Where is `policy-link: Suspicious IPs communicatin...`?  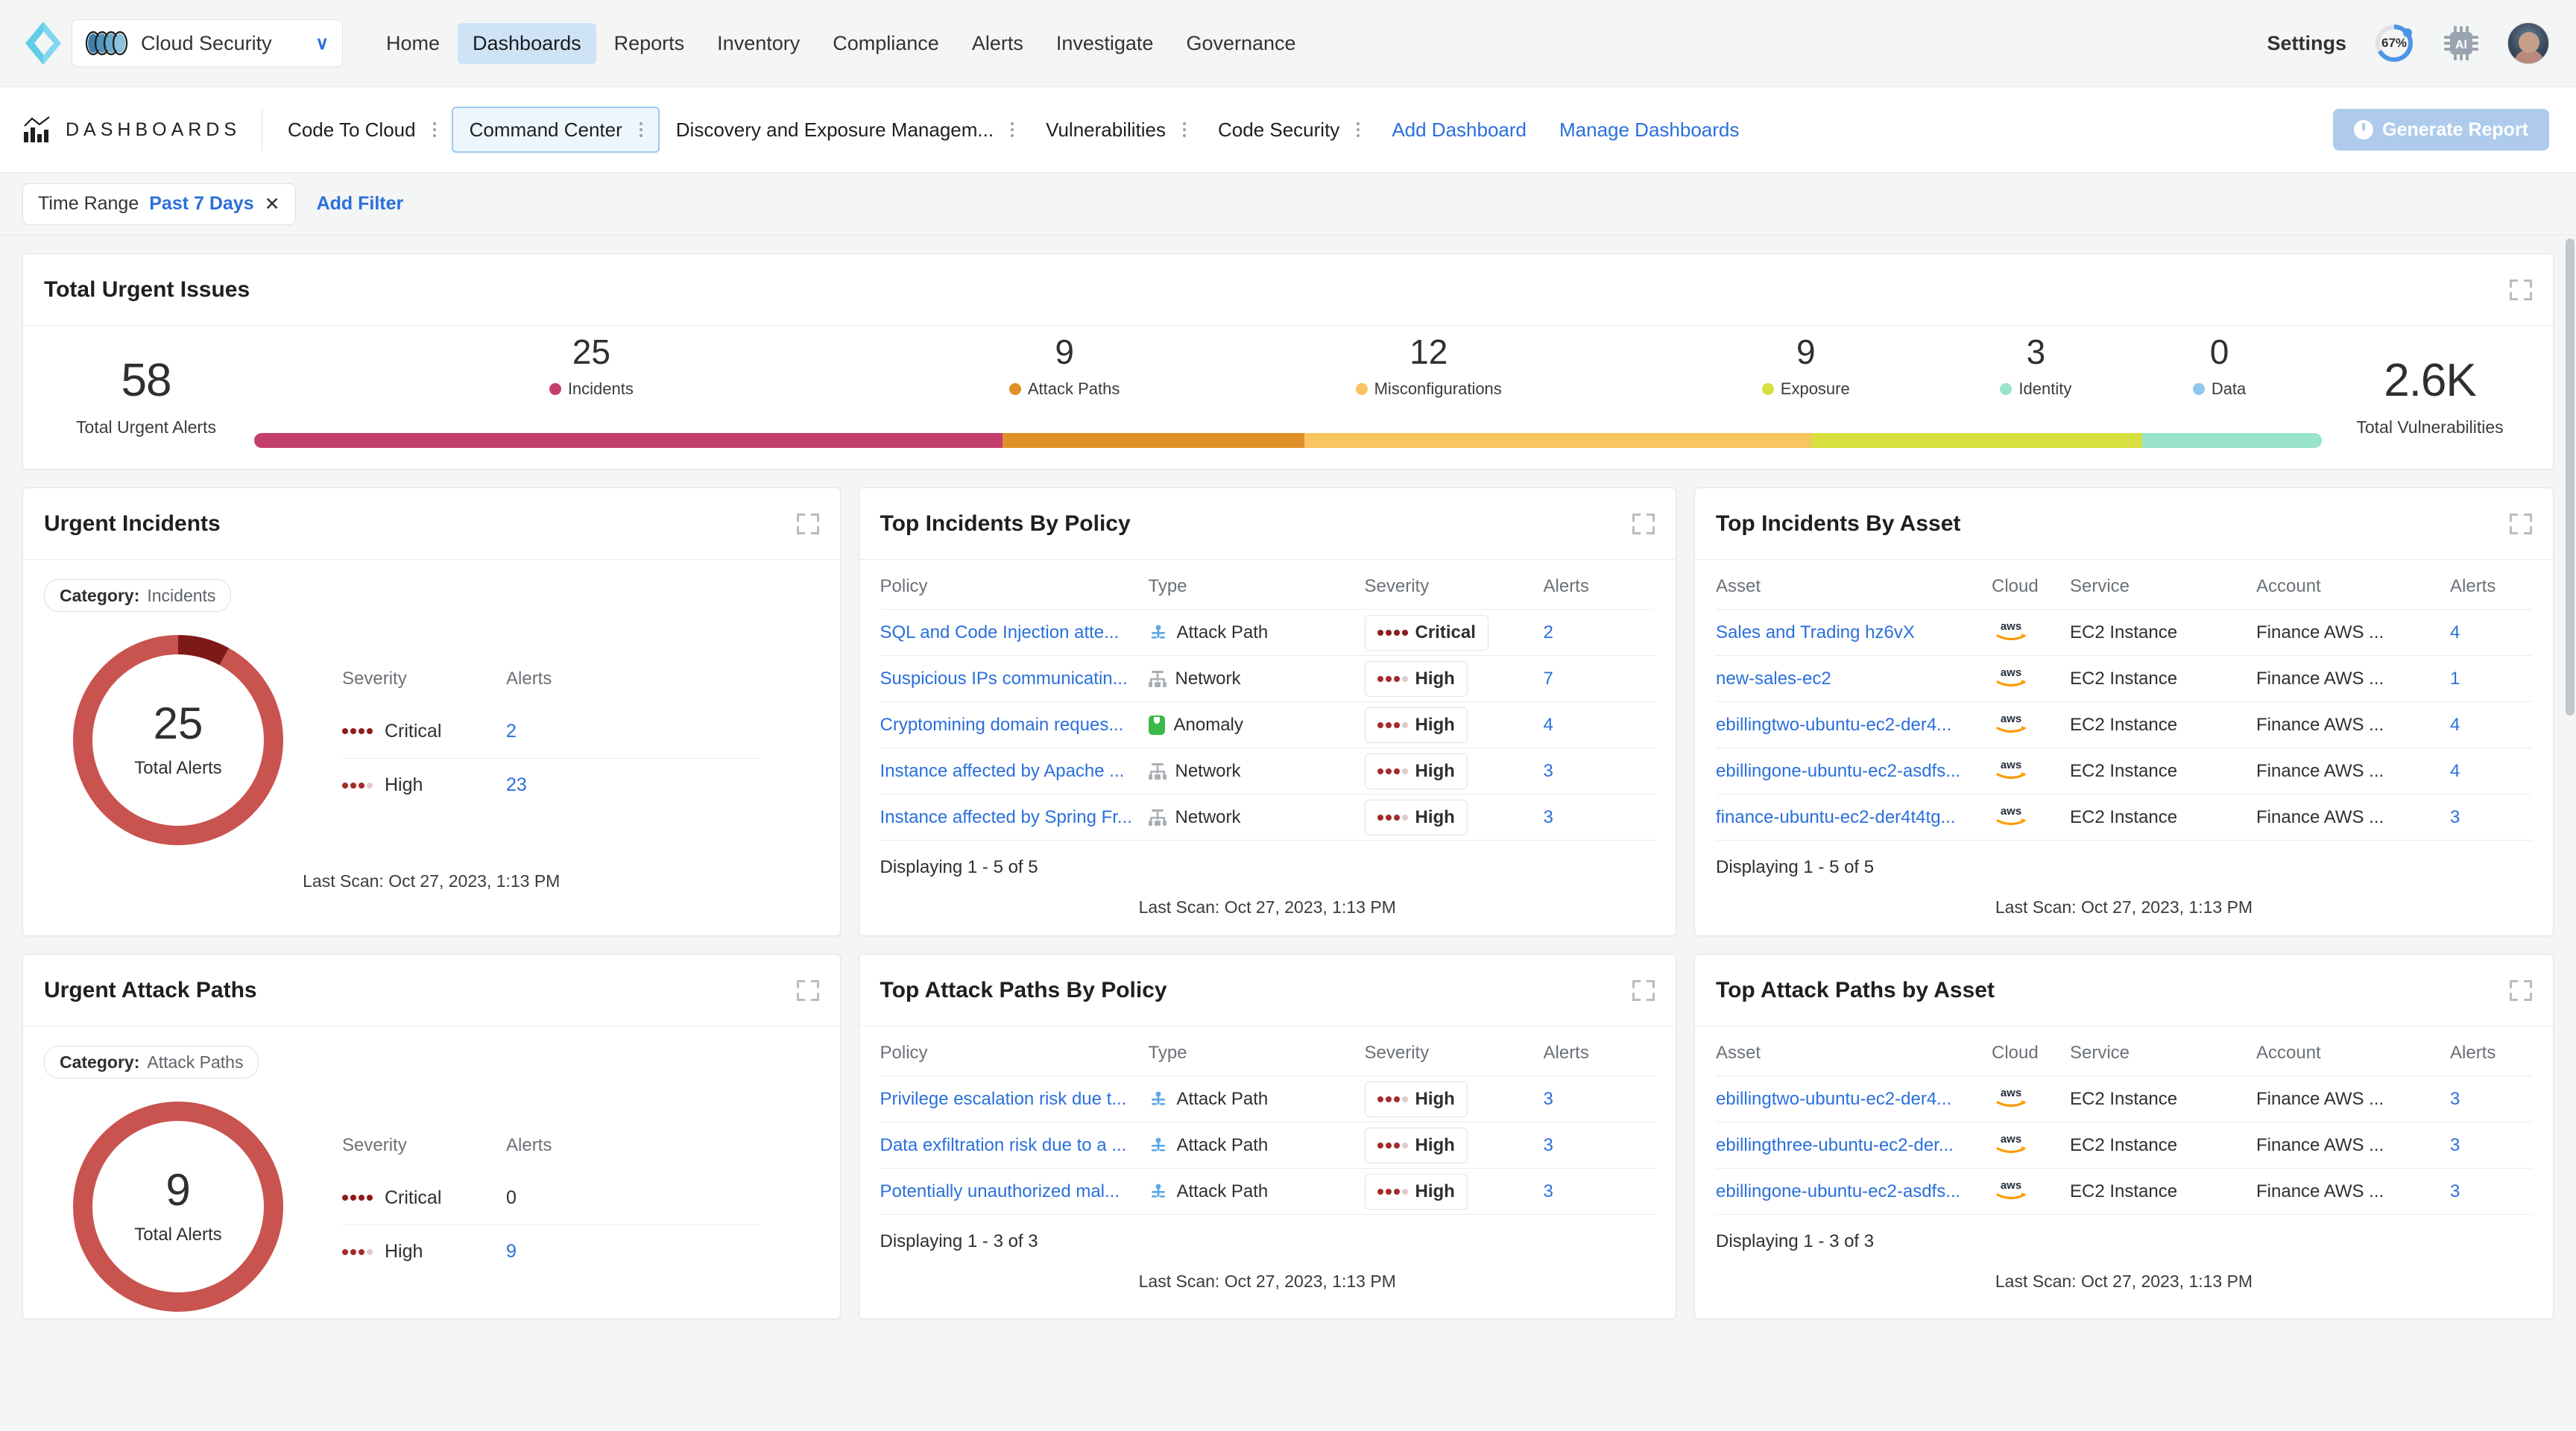
policy-link: Suspicious IPs communicatin... is located at coordinates (1014, 679).